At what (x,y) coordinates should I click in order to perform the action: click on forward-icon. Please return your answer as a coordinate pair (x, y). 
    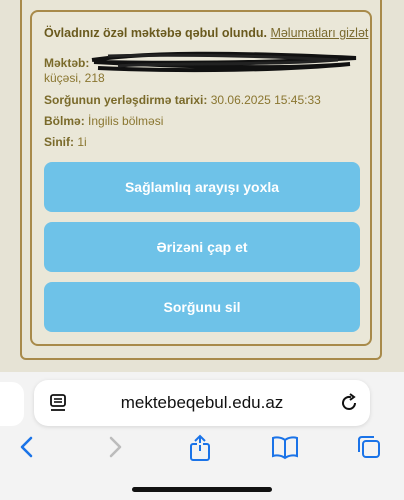
    Looking at the image, I should click on (115, 449).